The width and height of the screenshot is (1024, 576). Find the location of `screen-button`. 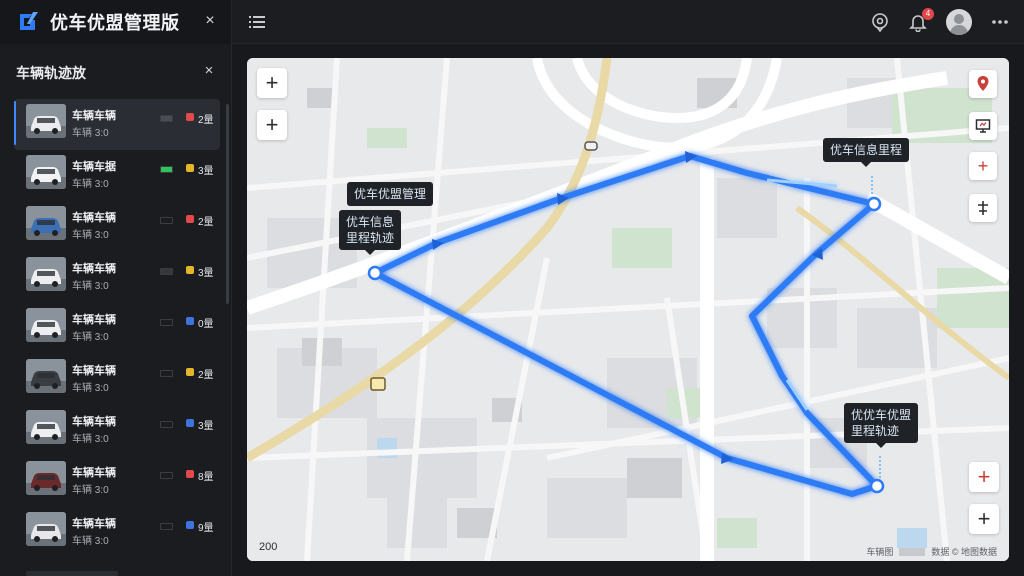

screen-button is located at coordinates (983, 126).